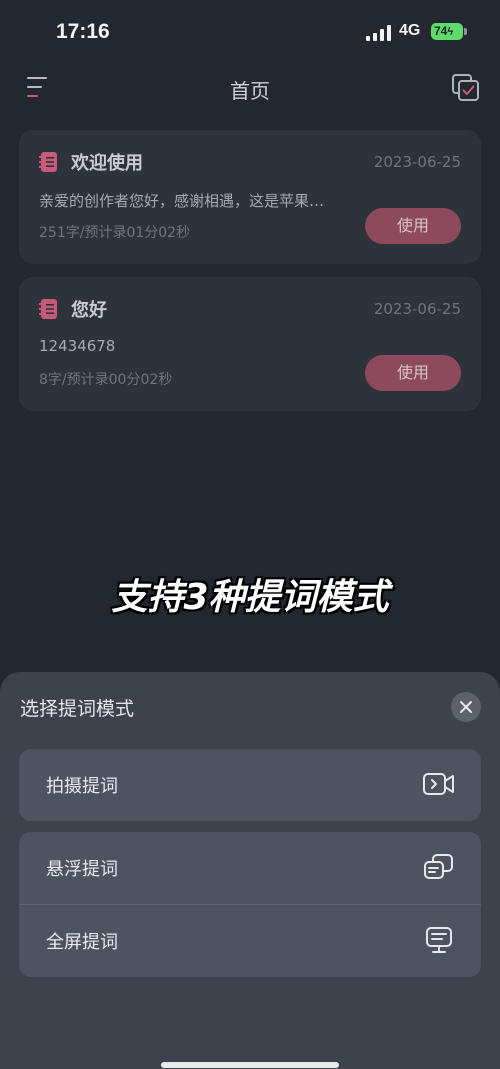 This screenshot has height=1069, width=500. I want to click on script-meta: 251字/预计录01分02秒, so click(115, 233).